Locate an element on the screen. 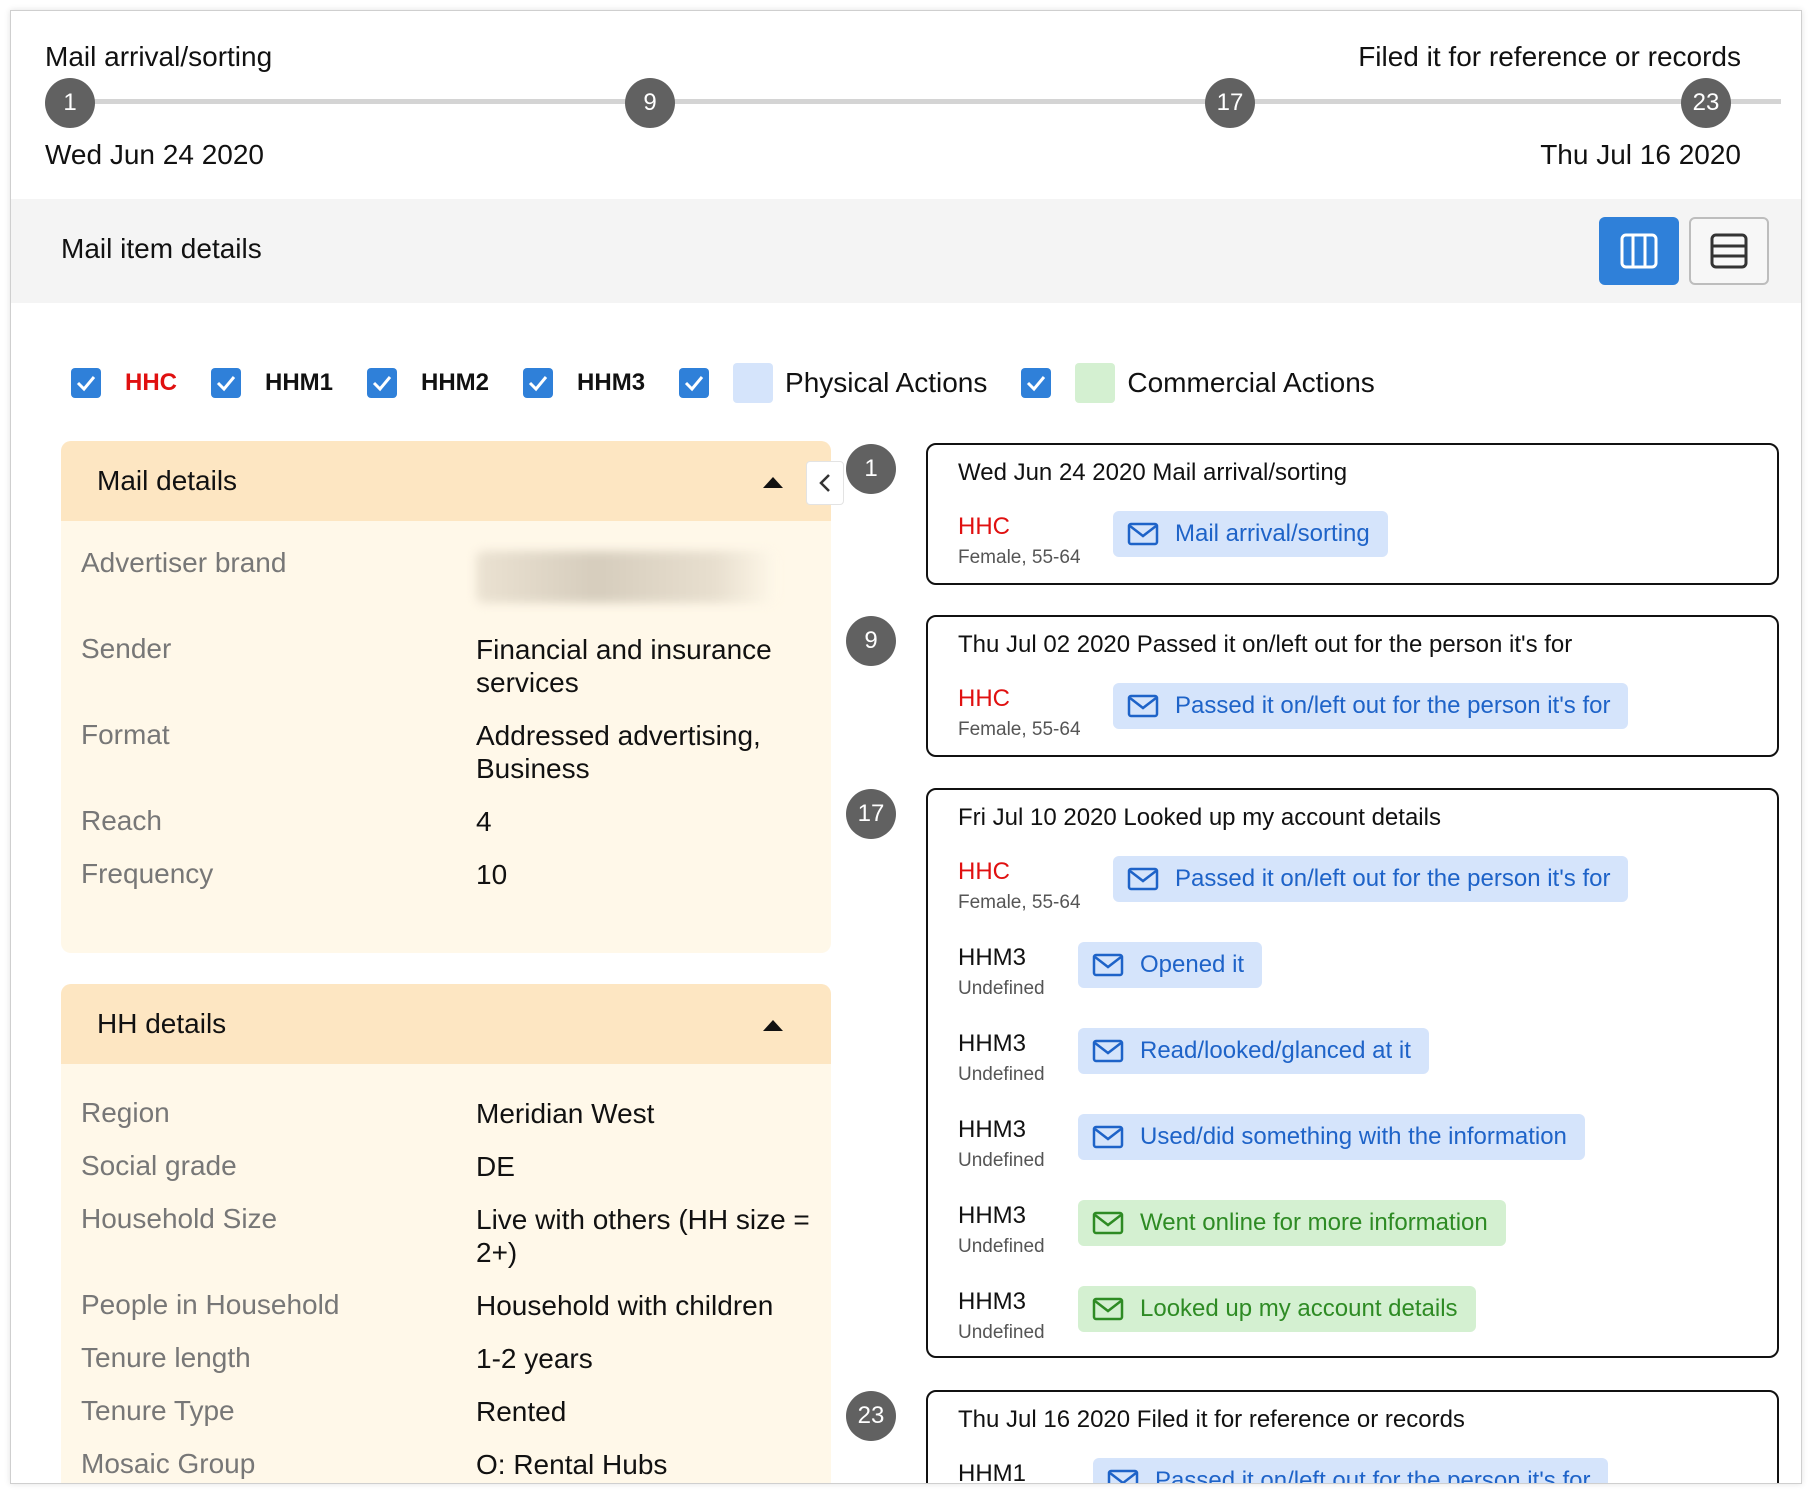 The width and height of the screenshot is (1812, 1494). detail-value: Financial and insurance services is located at coordinates (624, 666).